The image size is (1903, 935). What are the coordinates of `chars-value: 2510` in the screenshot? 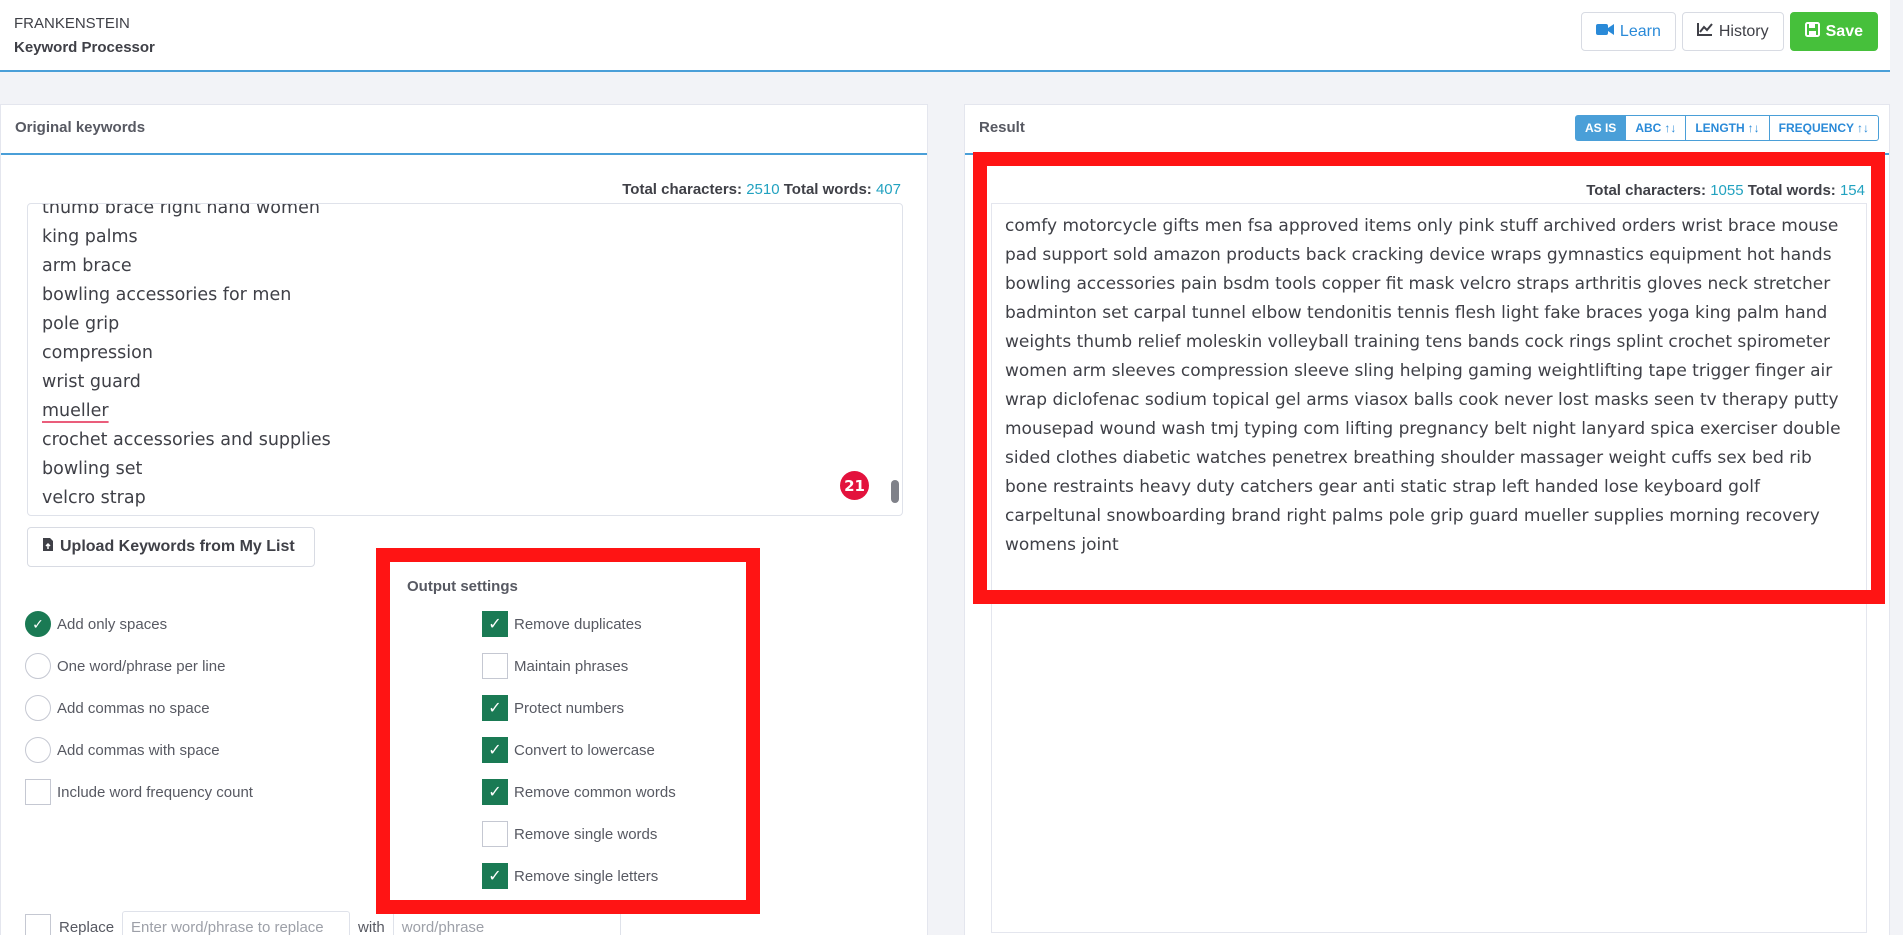 It's located at (763, 189).